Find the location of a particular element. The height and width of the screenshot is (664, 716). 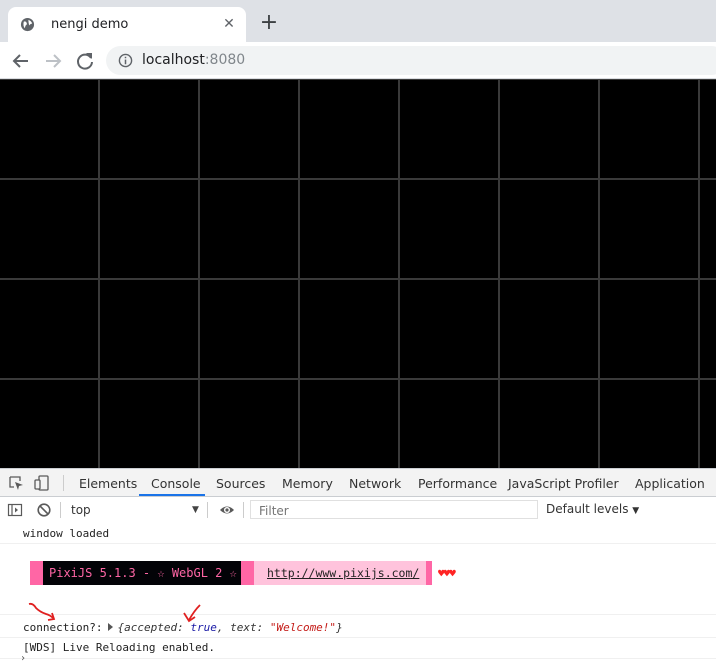

browser-tab-strip: nengi demo ✕ + is located at coordinates (358, 21).